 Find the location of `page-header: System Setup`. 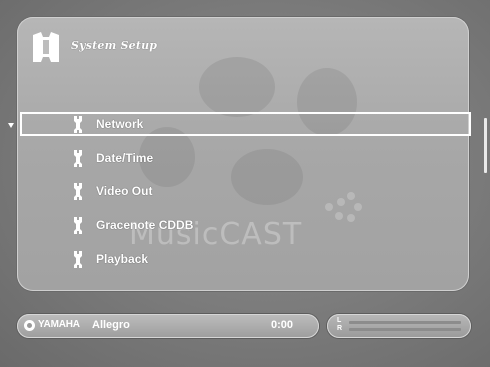

page-header: System Setup is located at coordinates (129, 47).